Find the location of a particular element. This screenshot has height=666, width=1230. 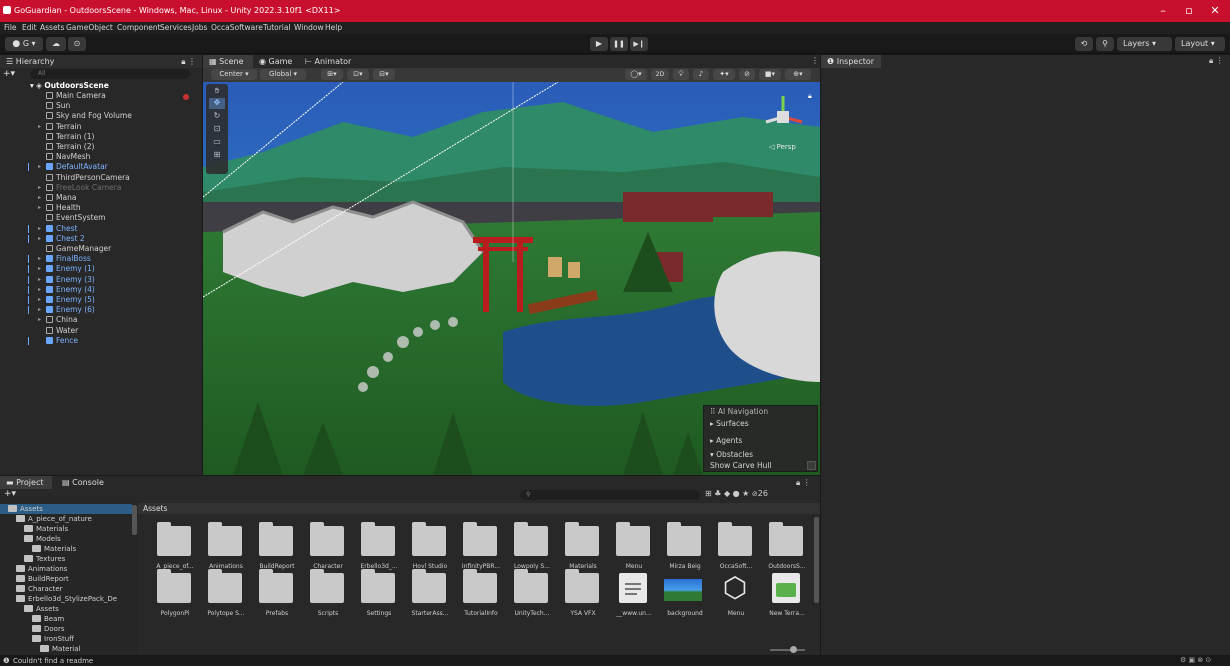

project-tree-item: IronStuff is located at coordinates (53, 639).